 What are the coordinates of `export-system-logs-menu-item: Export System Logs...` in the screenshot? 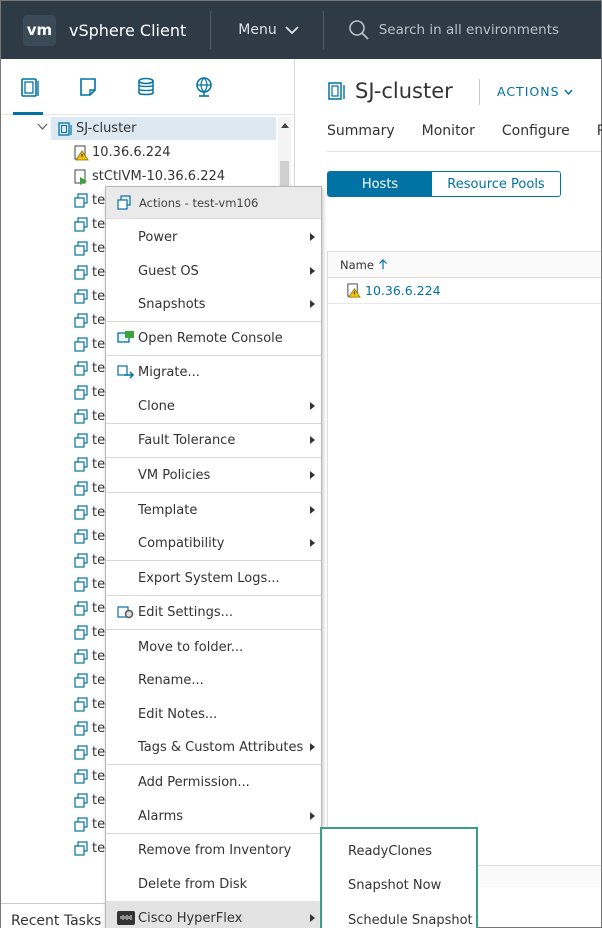 It's located at (213, 578).